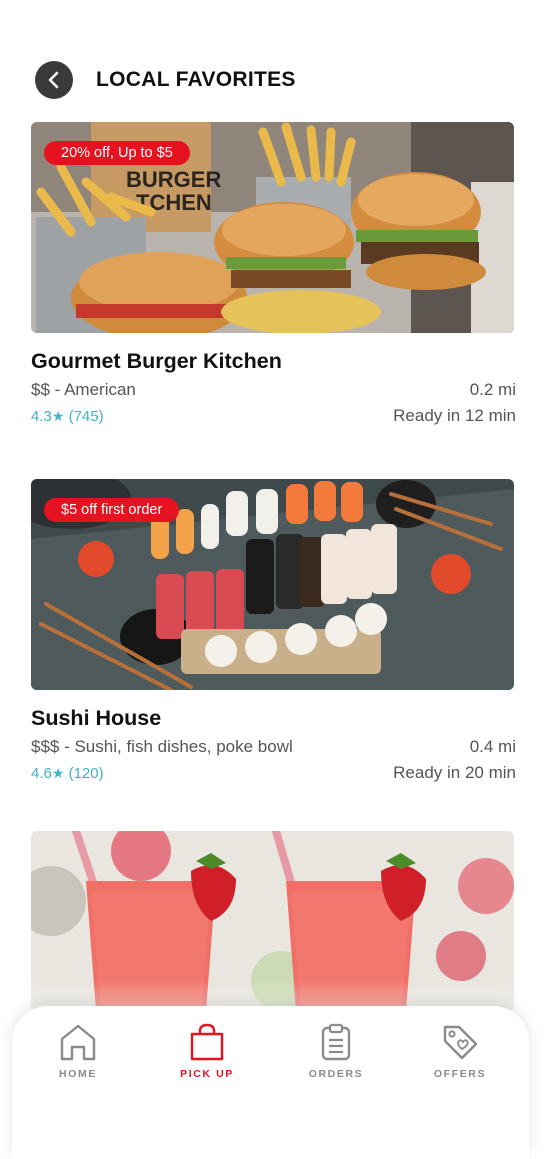 The image size is (544, 1159). I want to click on clipboard-icon, so click(336, 1042).